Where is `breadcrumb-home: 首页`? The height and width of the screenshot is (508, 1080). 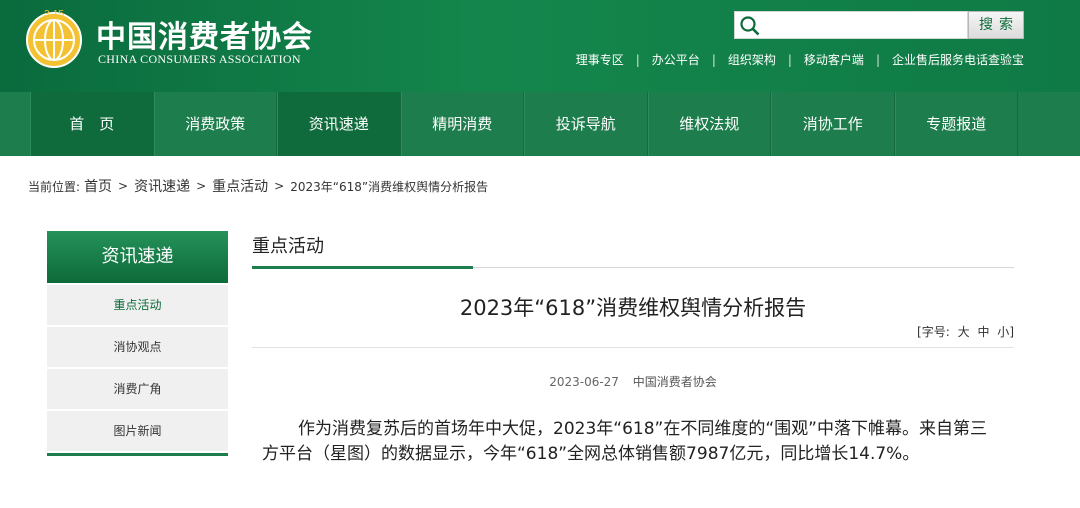 breadcrumb-home: 首页 is located at coordinates (98, 186).